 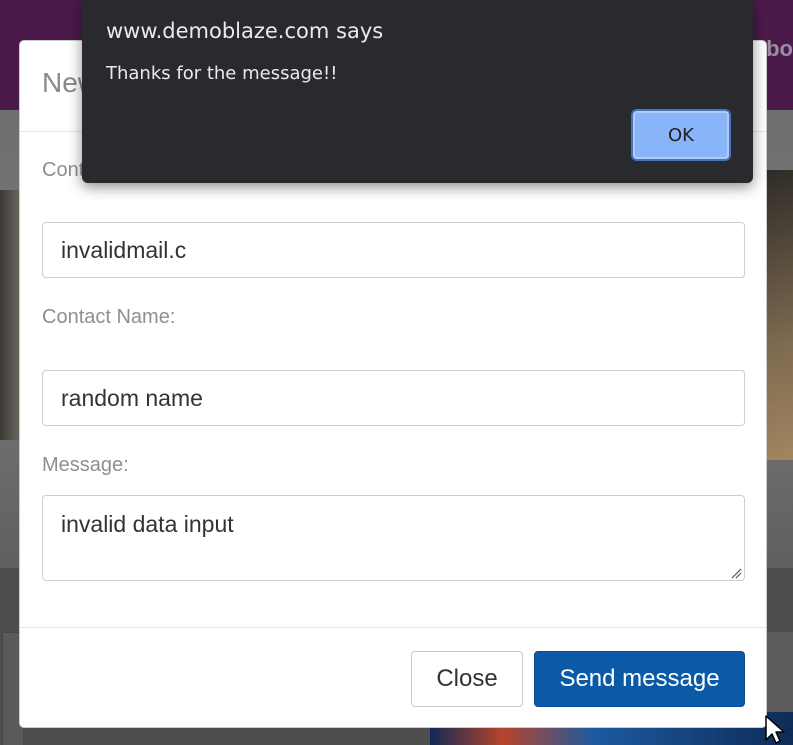 What do you see at coordinates (736, 573) in the screenshot?
I see `resize-grip-icon` at bounding box center [736, 573].